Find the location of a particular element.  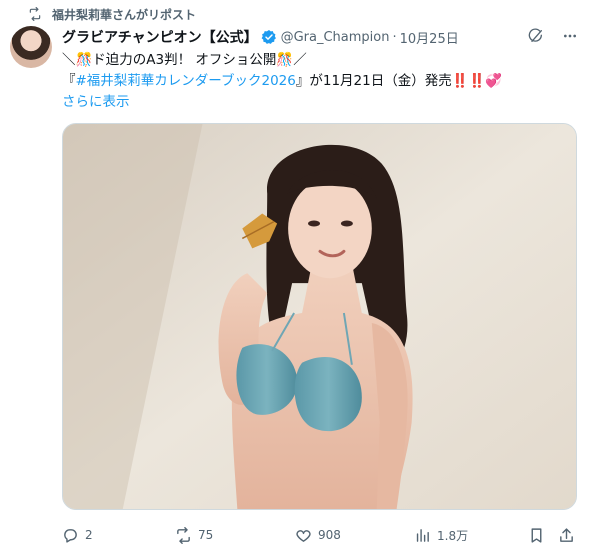

tweet-line-1: ＼🎊ド迫力のA3判！ オフショ公開🎊／ is located at coordinates (184, 60).